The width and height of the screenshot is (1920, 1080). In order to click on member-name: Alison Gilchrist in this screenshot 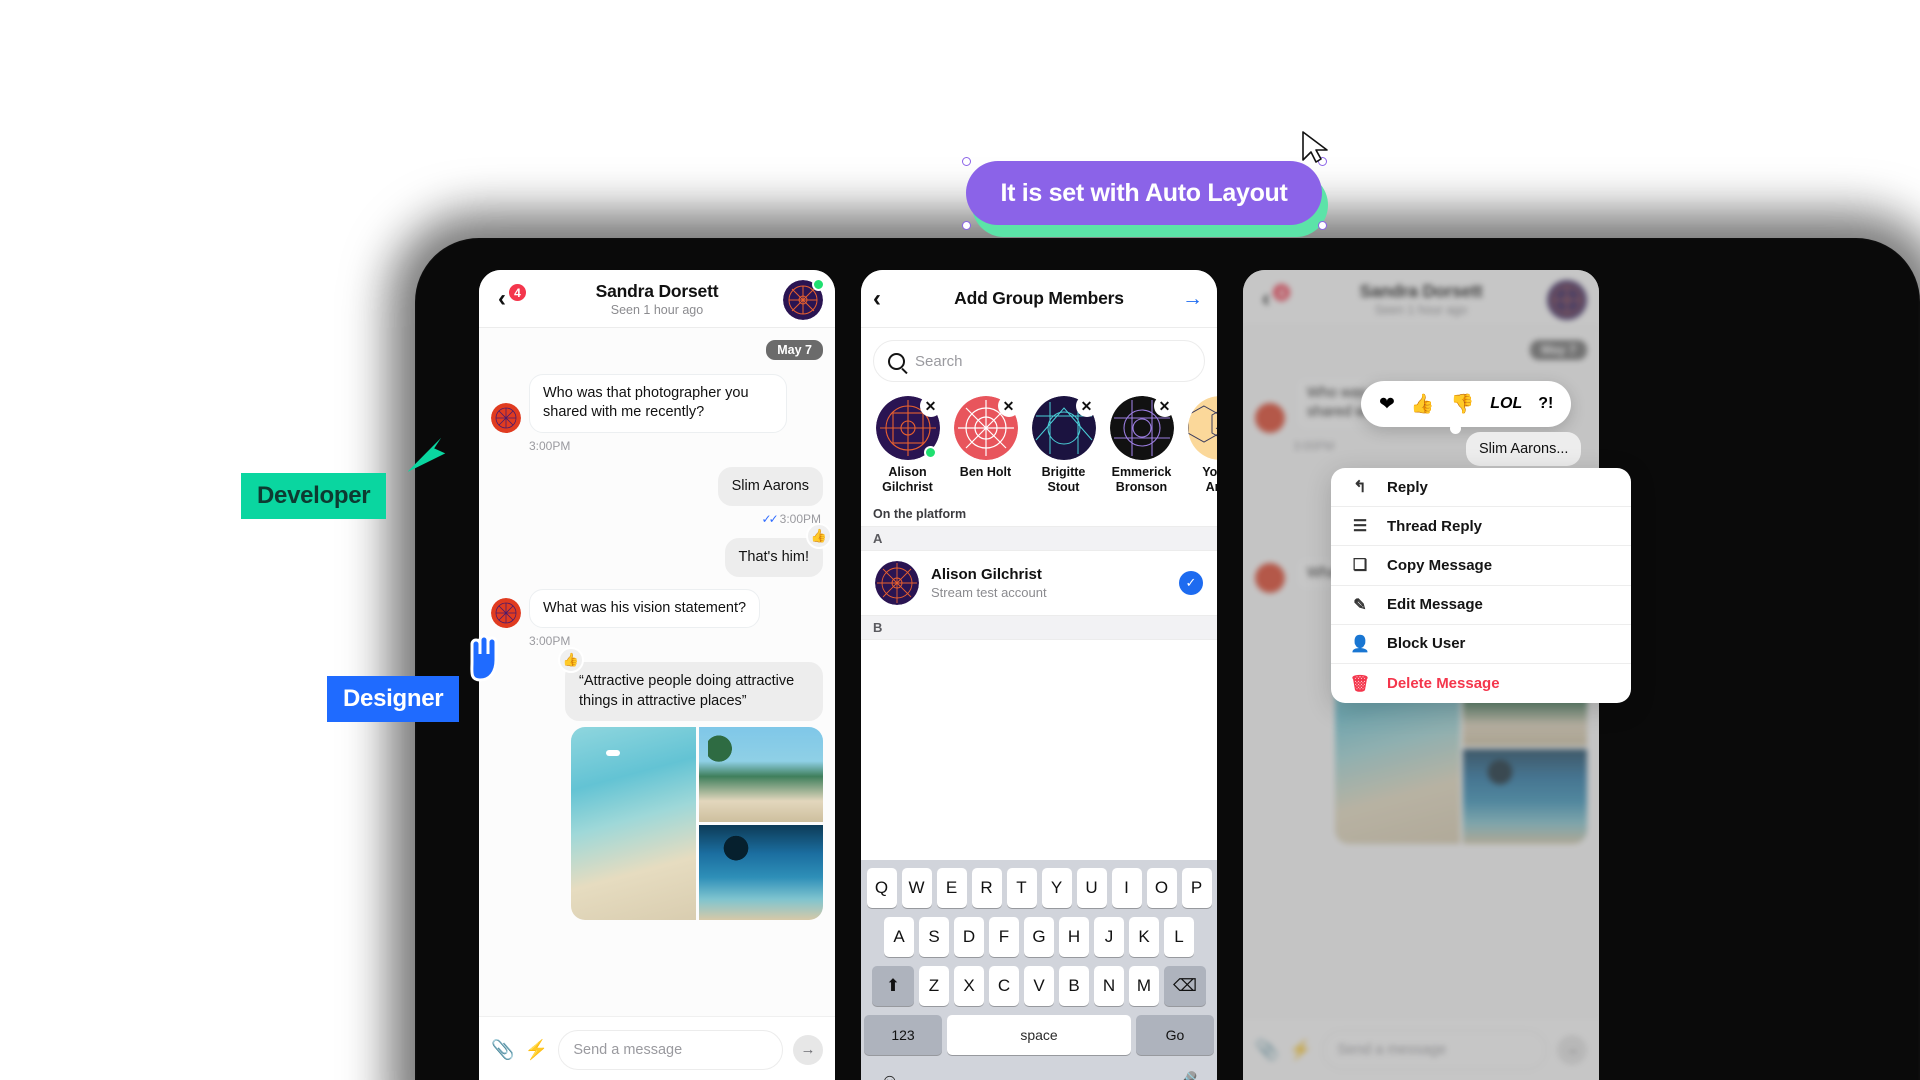, I will do `click(907, 479)`.